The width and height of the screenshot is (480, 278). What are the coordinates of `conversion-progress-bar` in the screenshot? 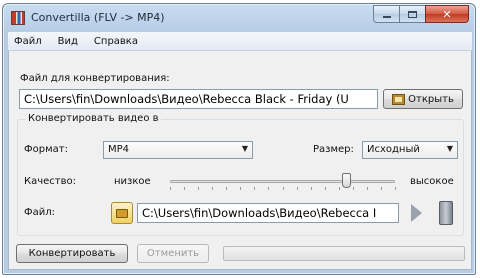 It's located at (344, 253).